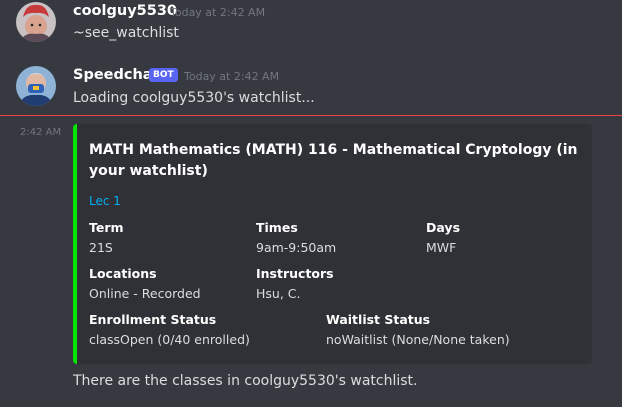  I want to click on field-instructors-name: Instructors, so click(295, 273).